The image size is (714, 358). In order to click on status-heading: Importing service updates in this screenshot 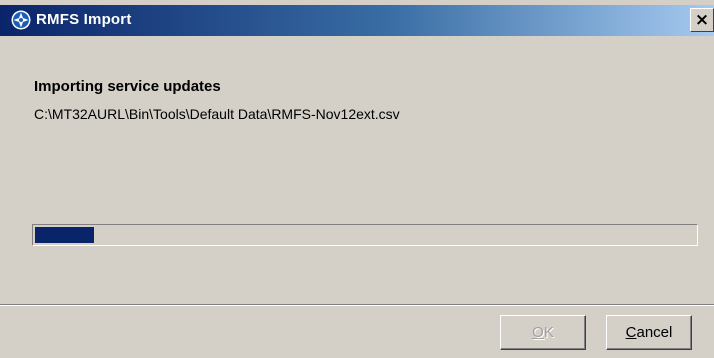, I will do `click(127, 86)`.